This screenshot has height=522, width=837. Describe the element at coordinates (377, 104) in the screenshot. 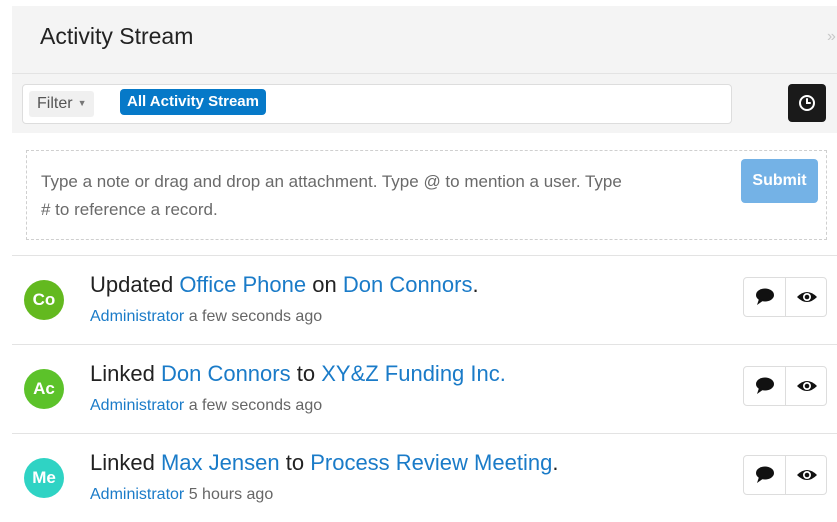

I see `filter-input: Filter ▼ All Activity Stream` at that location.